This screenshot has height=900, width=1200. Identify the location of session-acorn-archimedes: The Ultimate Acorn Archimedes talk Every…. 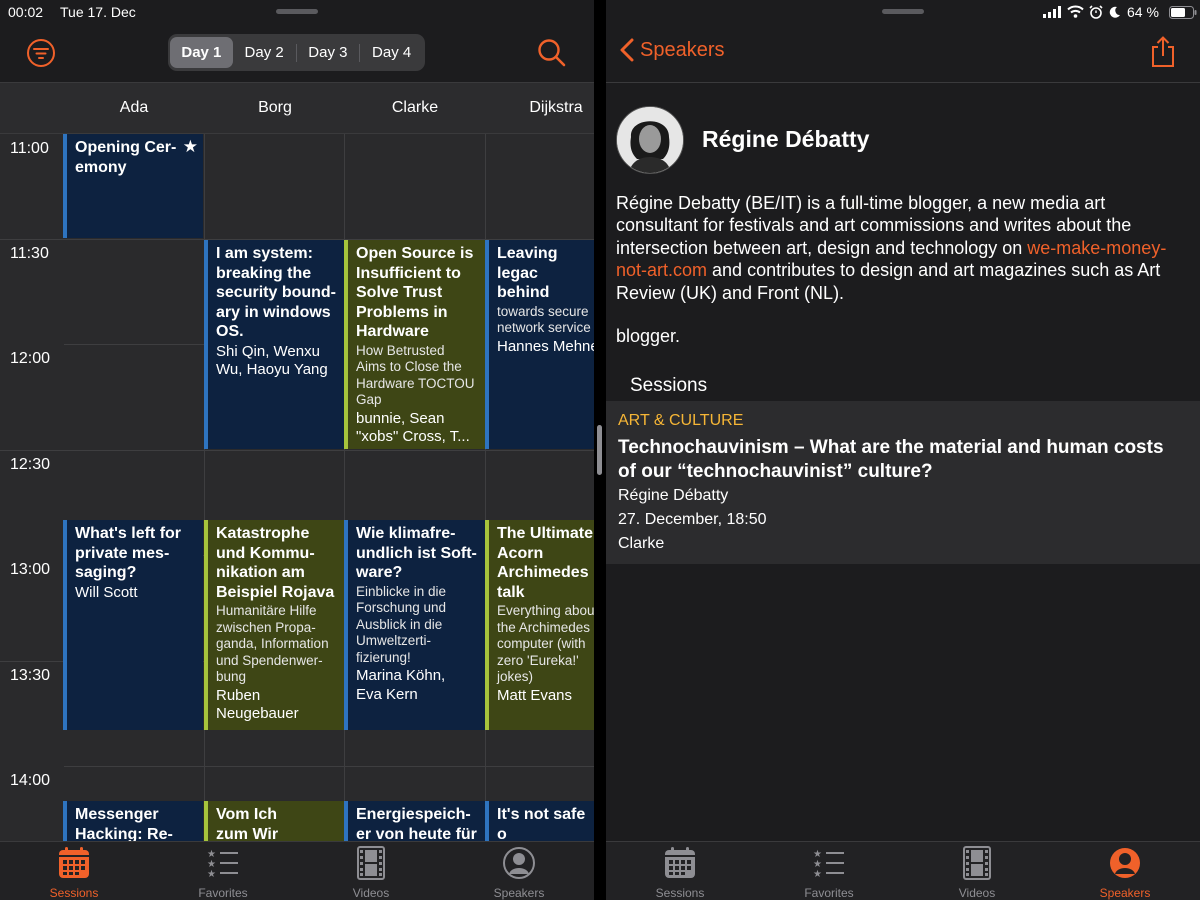
(539, 625).